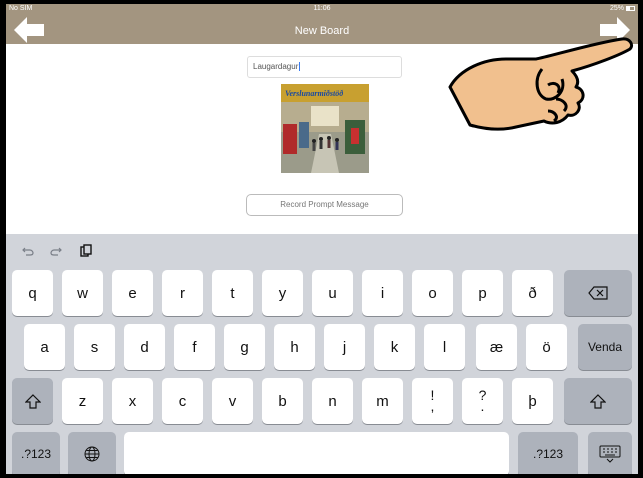 The height and width of the screenshot is (478, 643). What do you see at coordinates (344, 347) in the screenshot?
I see `key-j: j` at bounding box center [344, 347].